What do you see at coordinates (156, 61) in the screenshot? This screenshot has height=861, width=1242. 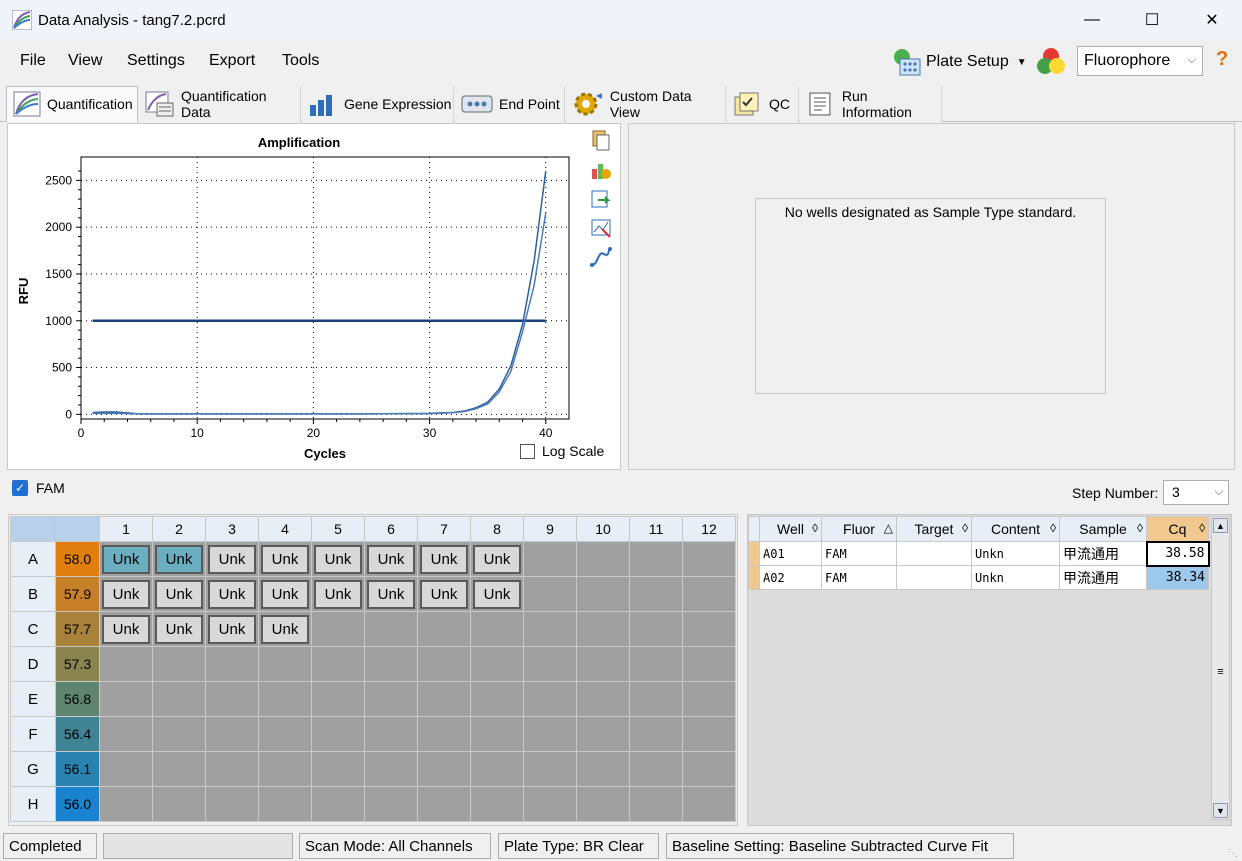 I see `menu-settings: Settings` at bounding box center [156, 61].